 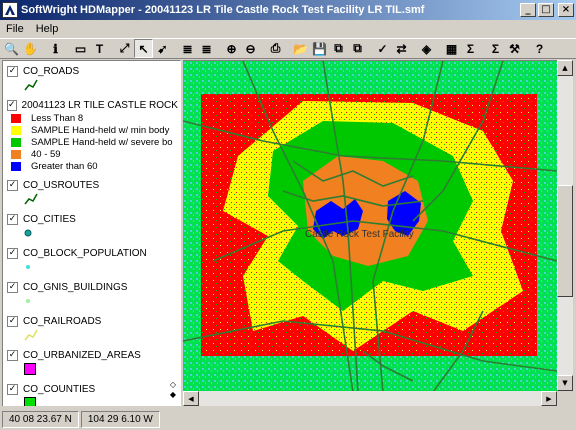 I want to click on legend-layer: ✓ CO_RAILROADS, so click(x=93, y=328).